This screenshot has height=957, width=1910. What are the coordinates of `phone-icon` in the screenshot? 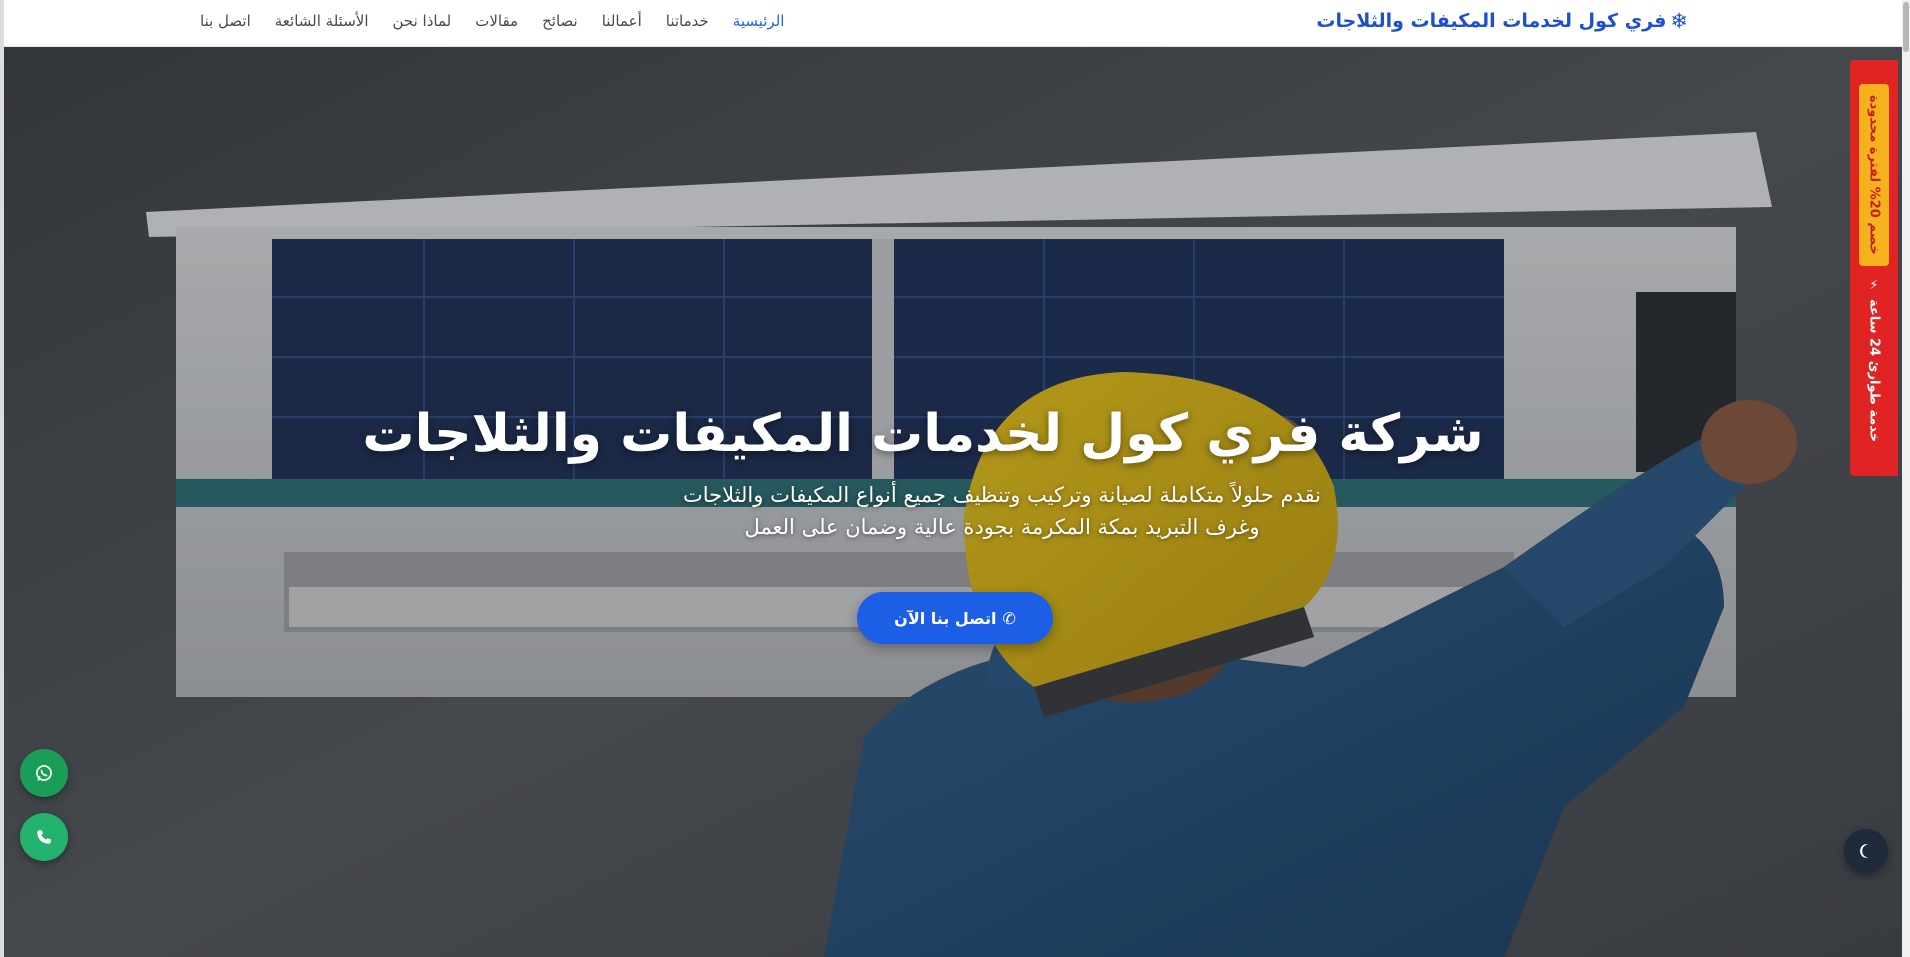 It's located at (44, 837).